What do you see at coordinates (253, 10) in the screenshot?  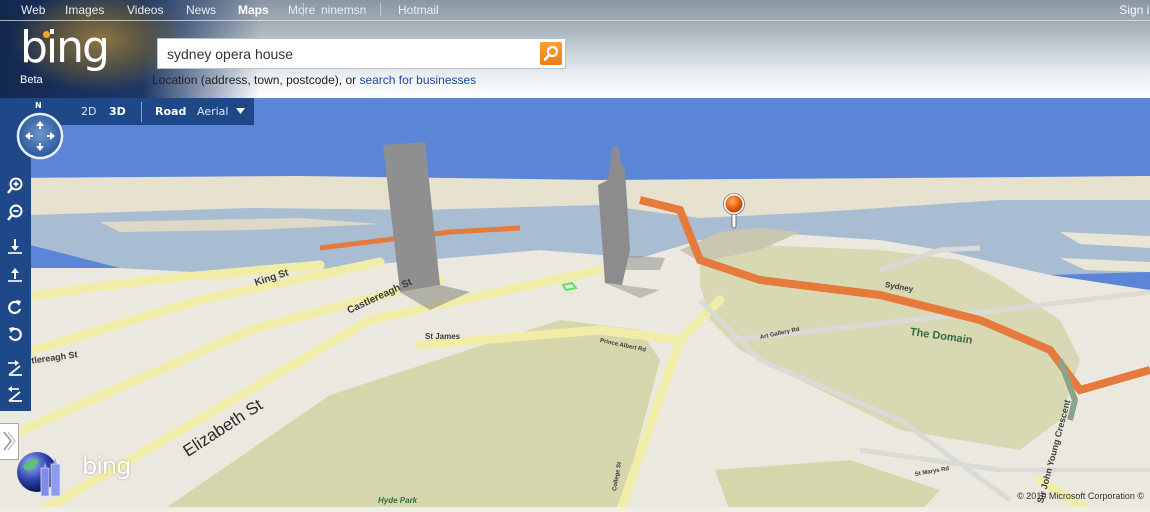 I see `nav-maps: Maps` at bounding box center [253, 10].